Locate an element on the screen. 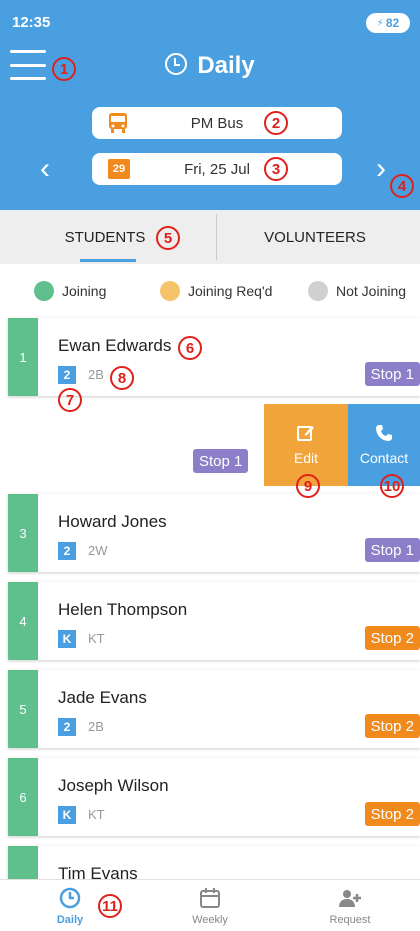 This screenshot has height=931, width=420. grey-dot-icon is located at coordinates (318, 291).